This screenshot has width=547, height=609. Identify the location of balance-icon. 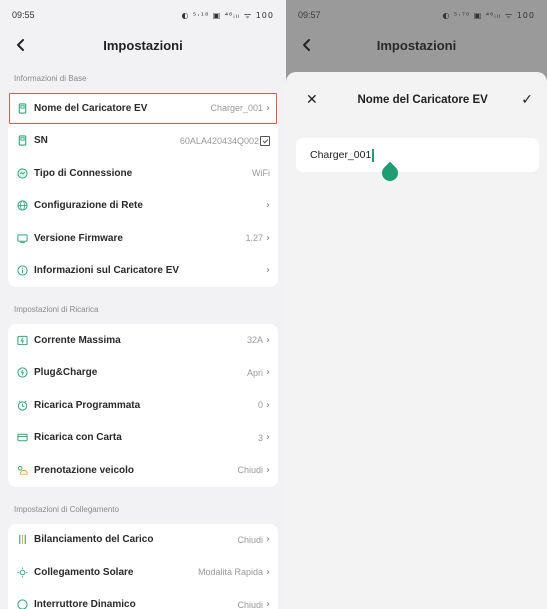
(22, 540).